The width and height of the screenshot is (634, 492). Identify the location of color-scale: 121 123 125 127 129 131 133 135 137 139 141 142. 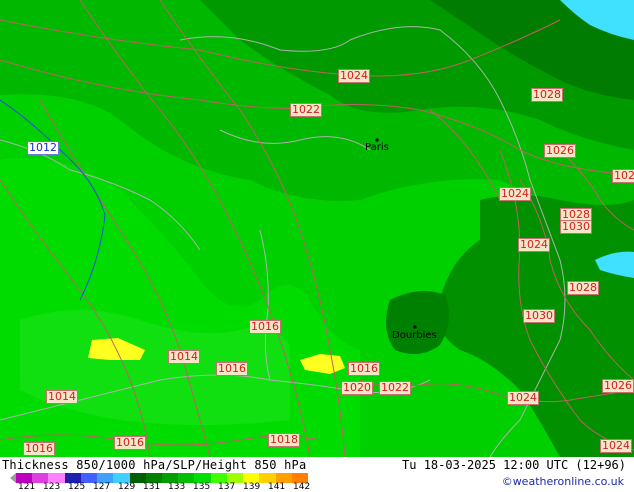
(160, 481).